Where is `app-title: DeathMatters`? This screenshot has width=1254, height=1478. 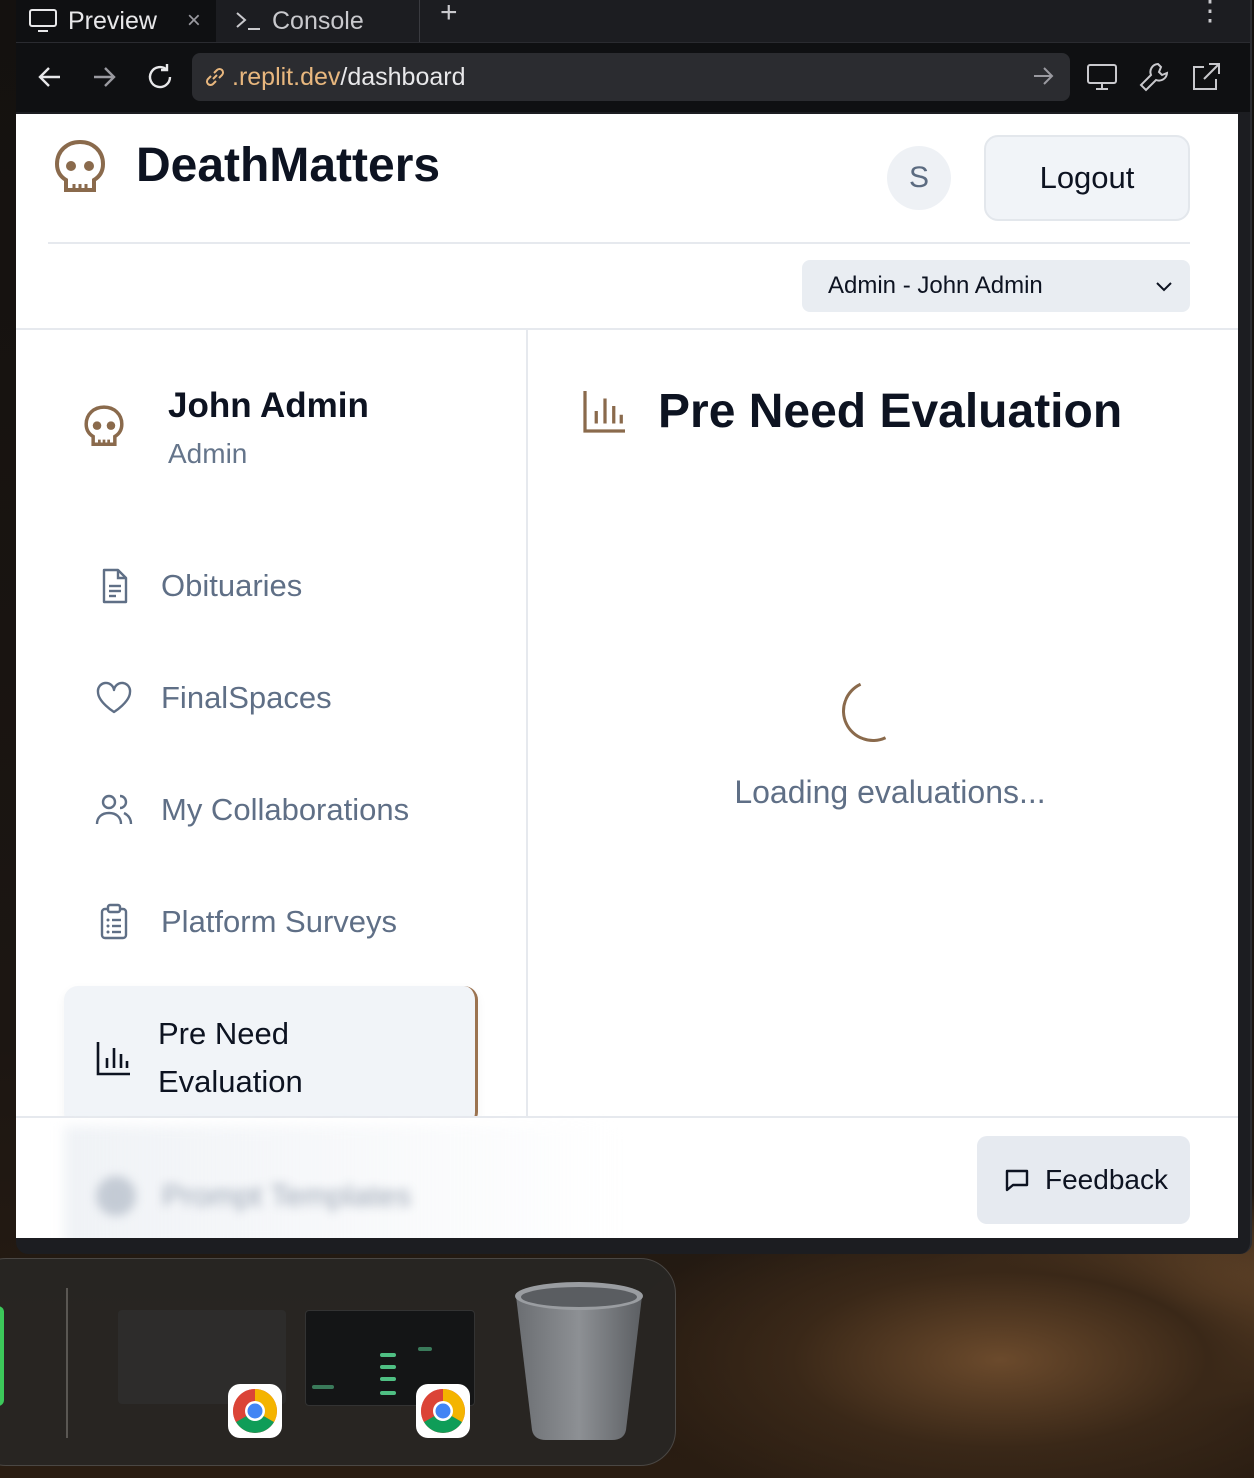
app-title: DeathMatters is located at coordinates (288, 165).